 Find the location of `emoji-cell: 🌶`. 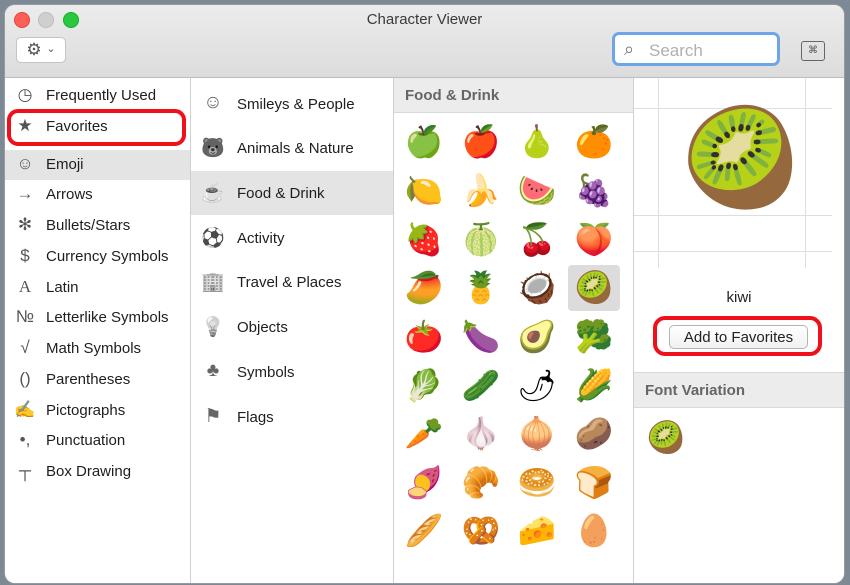

emoji-cell: 🌶 is located at coordinates (537, 386).